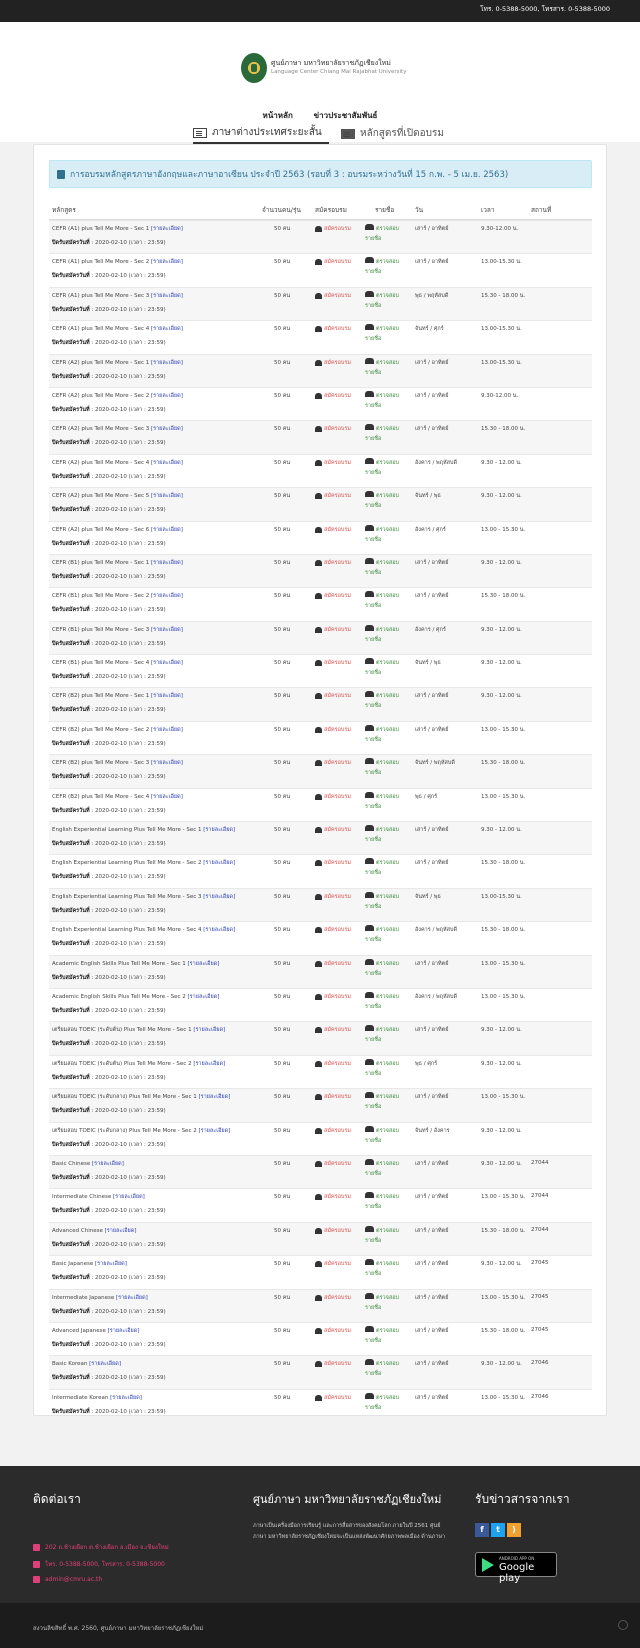 The height and width of the screenshot is (1648, 640). What do you see at coordinates (392, 133) in the screenshot?
I see `tab-open-courses: หลักสูตรที่เปิดอบรม` at bounding box center [392, 133].